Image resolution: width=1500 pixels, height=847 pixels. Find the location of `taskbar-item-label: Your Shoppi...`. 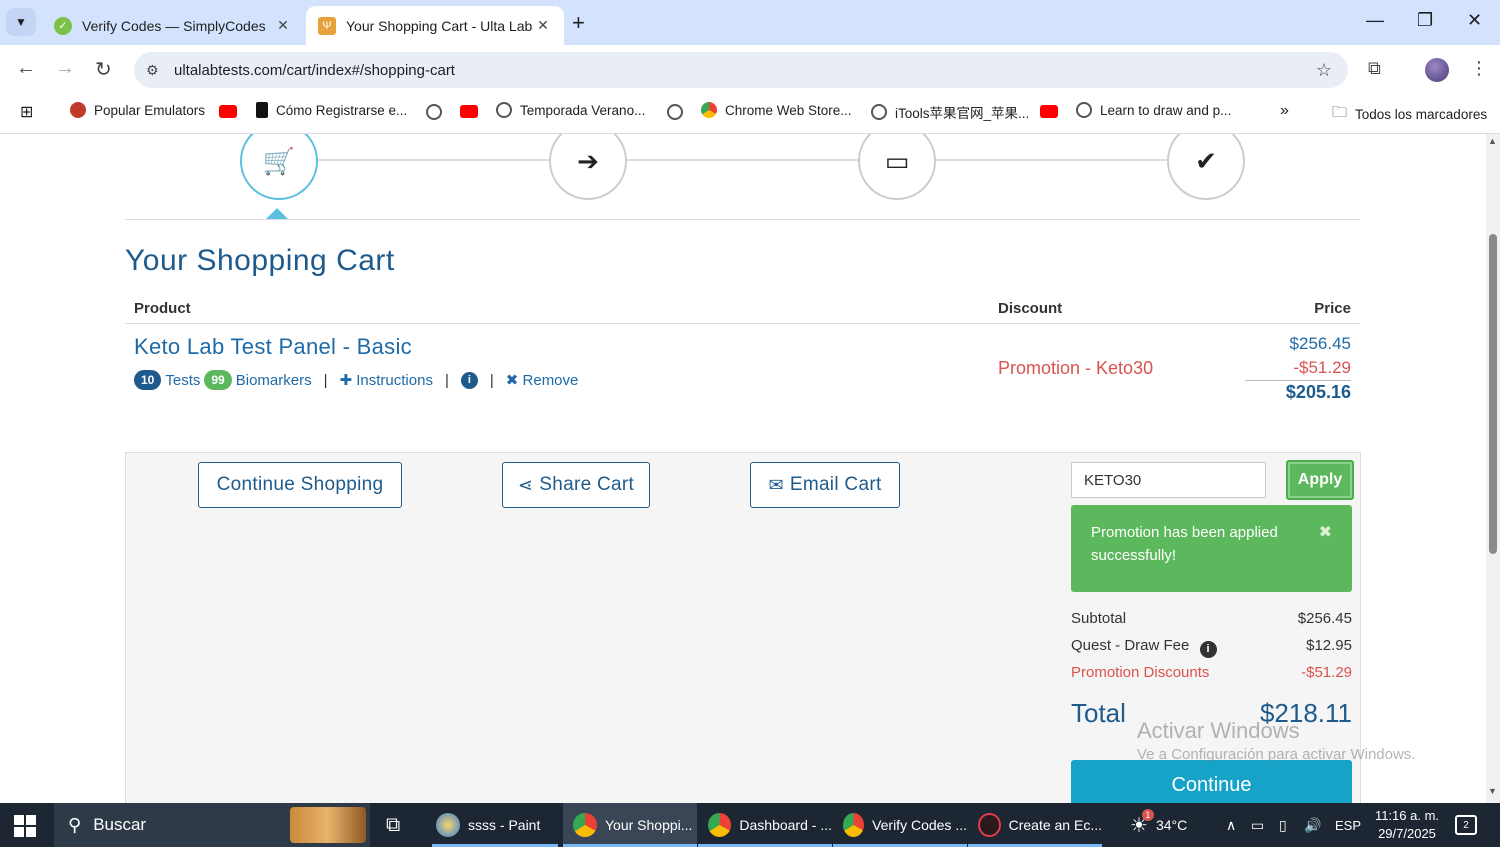

taskbar-item-label: Your Shoppi... is located at coordinates (649, 825).